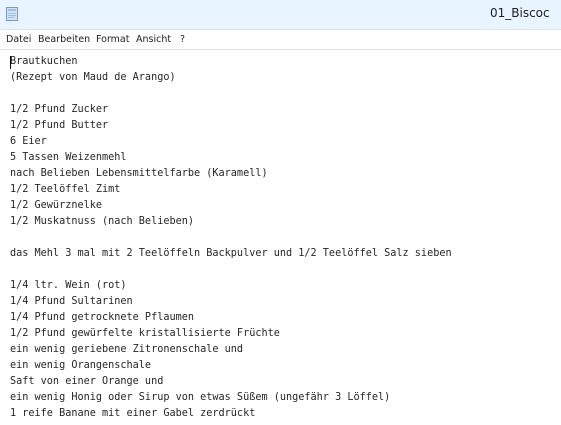 This screenshot has height=425, width=561. Describe the element at coordinates (28, 141) in the screenshot. I see `document-line: 6 Eier` at that location.